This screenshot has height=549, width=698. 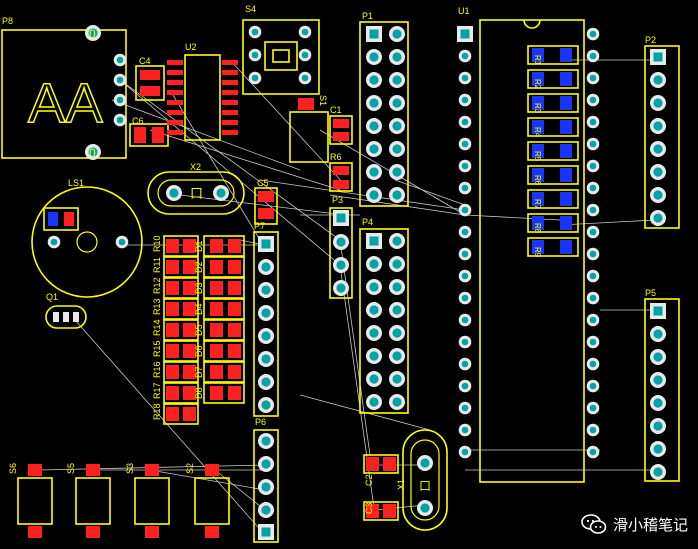 I want to click on label-p1: P1, so click(x=367, y=16).